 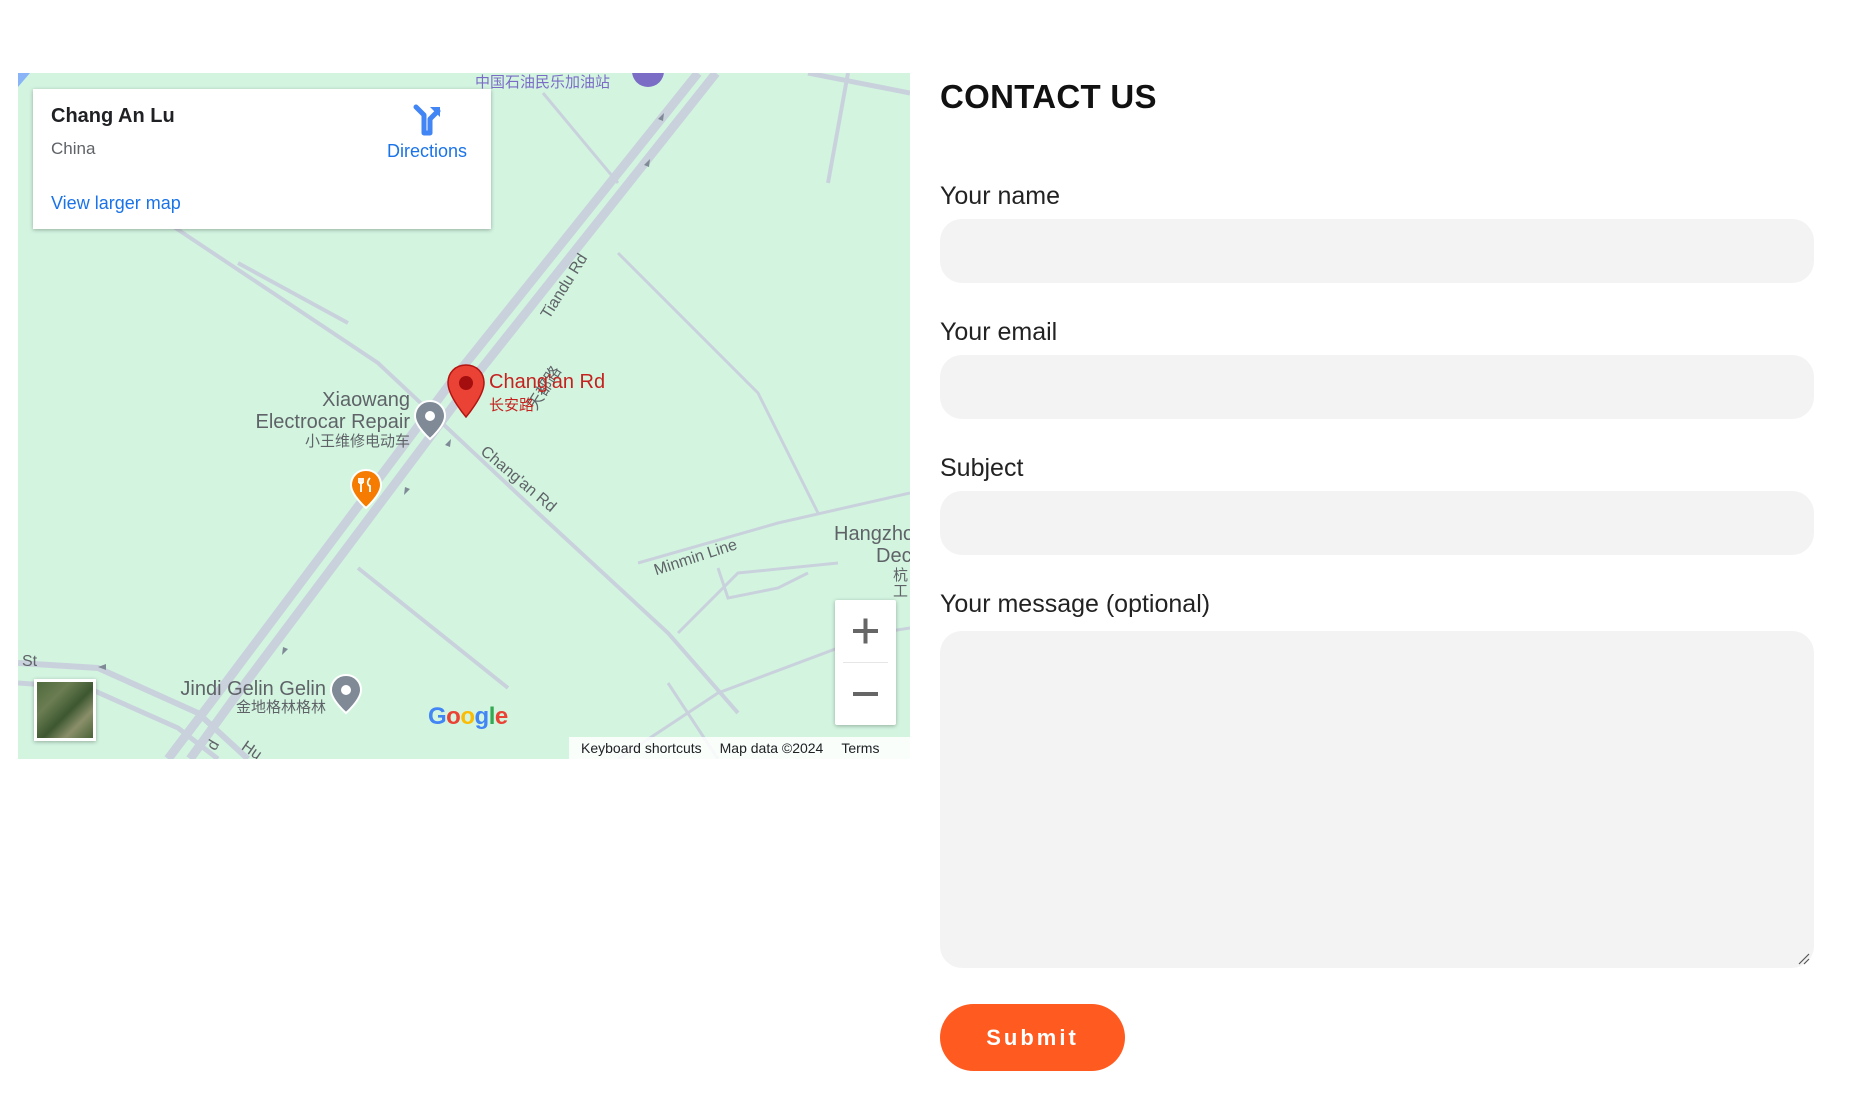 I want to click on name-field, so click(x=1377, y=251).